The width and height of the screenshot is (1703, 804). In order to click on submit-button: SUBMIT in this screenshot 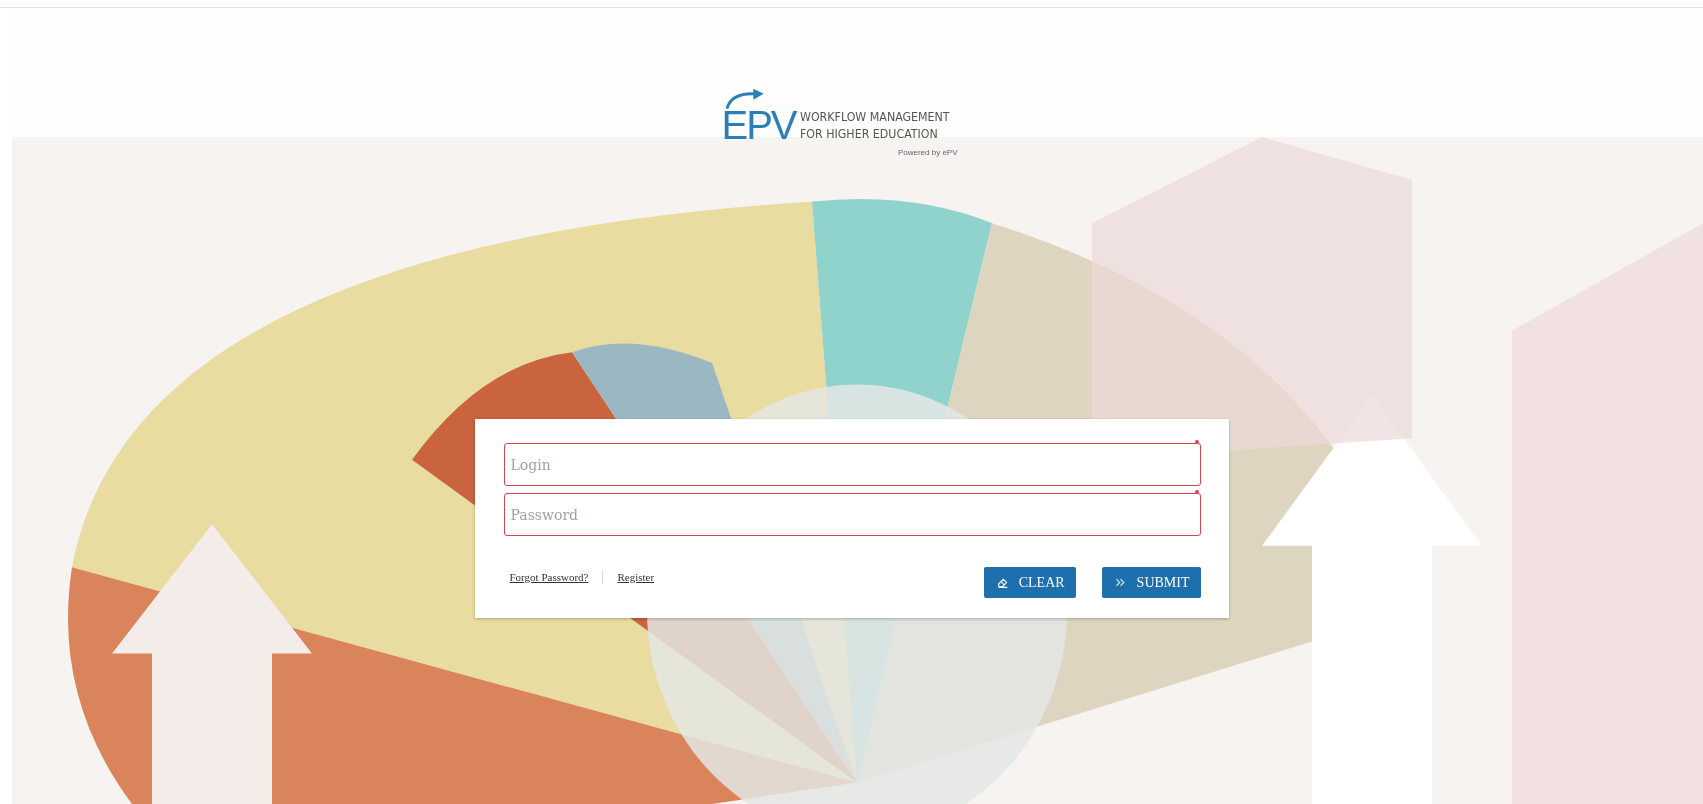, I will do `click(1151, 582)`.